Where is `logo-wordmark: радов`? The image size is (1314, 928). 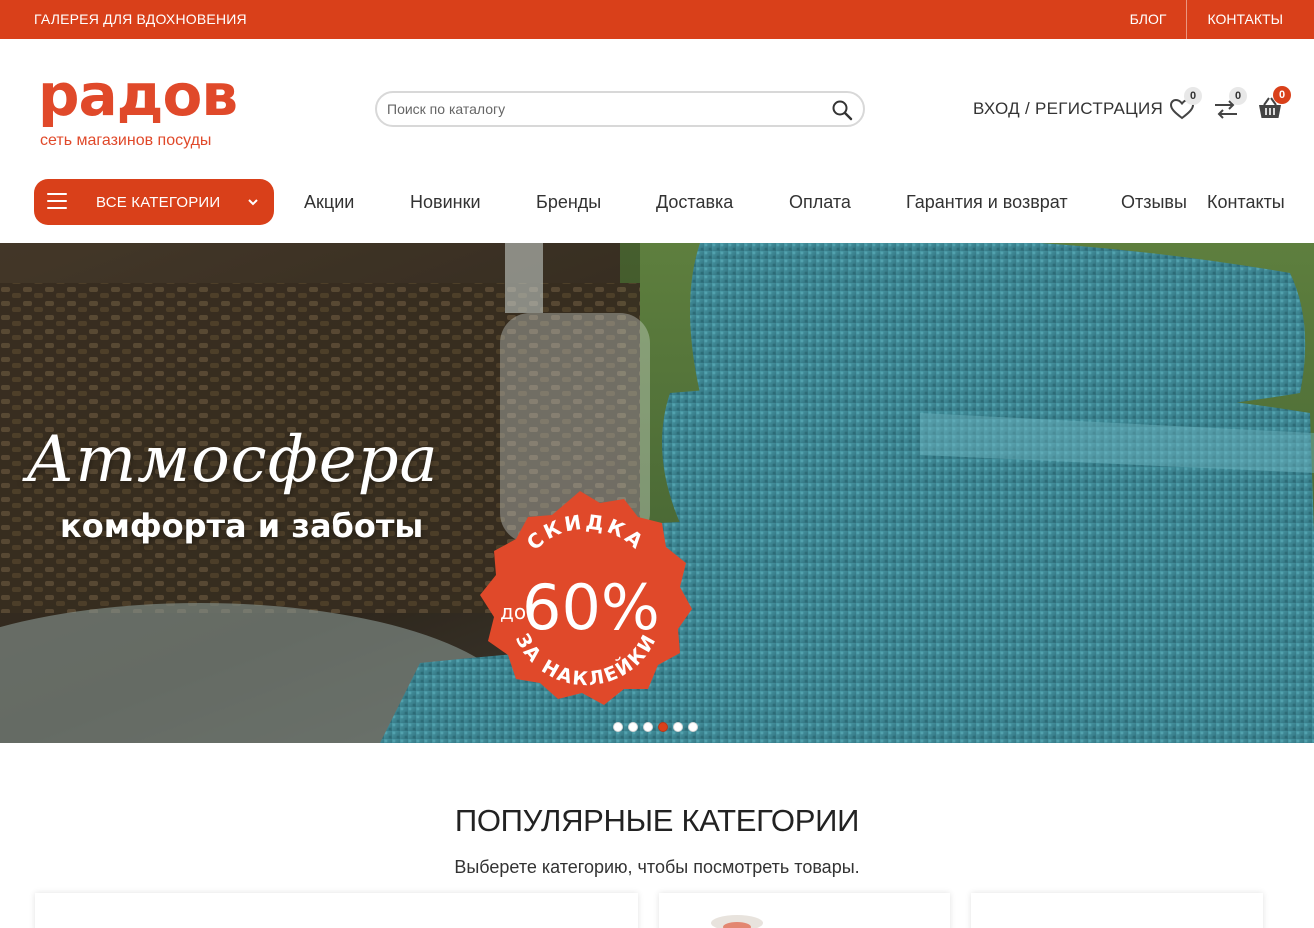 logo-wordmark: радов is located at coordinates (138, 95).